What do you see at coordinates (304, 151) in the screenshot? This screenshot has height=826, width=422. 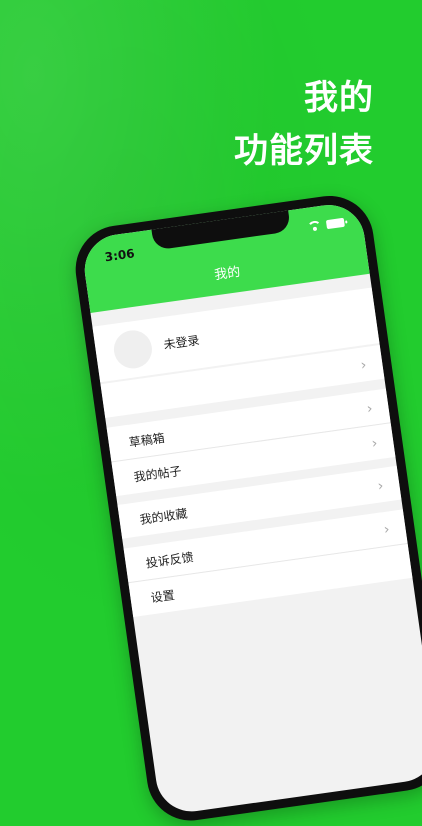 I see `headline-line-2: 功能列表` at bounding box center [304, 151].